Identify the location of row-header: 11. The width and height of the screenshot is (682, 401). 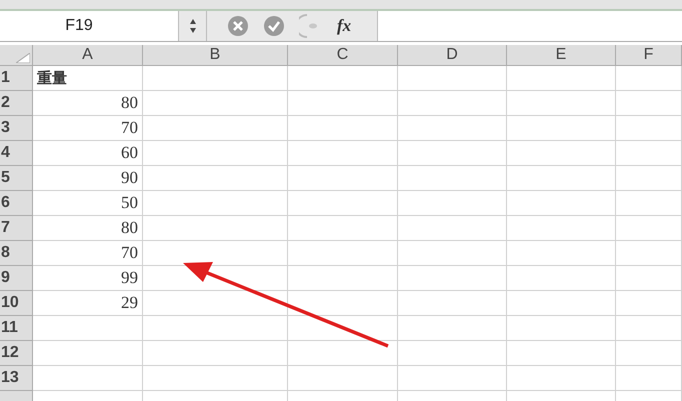
(16, 328).